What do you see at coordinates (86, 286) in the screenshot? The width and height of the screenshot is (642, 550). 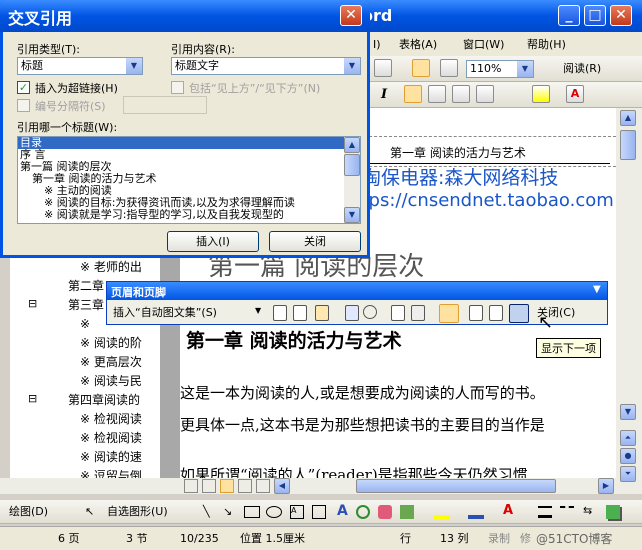 I see `outline-item: 第二章` at bounding box center [86, 286].